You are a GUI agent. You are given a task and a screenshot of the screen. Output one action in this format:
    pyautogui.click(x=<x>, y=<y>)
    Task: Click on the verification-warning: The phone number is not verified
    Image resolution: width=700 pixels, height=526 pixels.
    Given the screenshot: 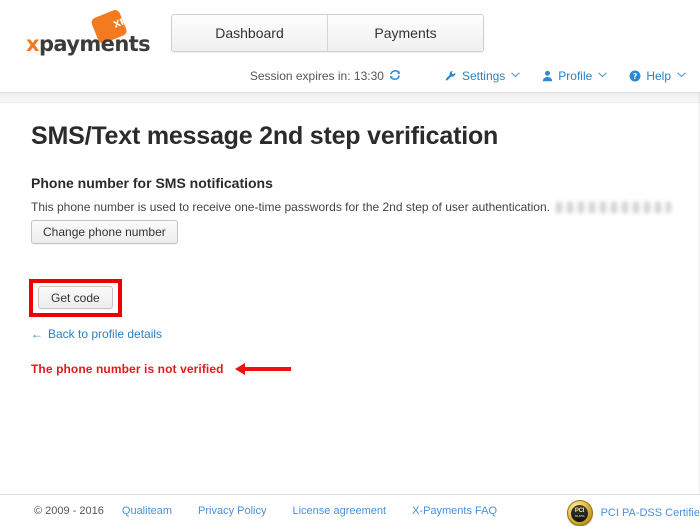 What is the action you would take?
    pyautogui.click(x=161, y=369)
    